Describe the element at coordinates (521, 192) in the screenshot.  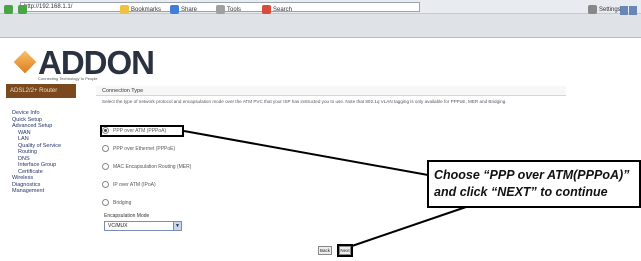
I see `callout-line-2: and click “NEXT” to continue` at that location.